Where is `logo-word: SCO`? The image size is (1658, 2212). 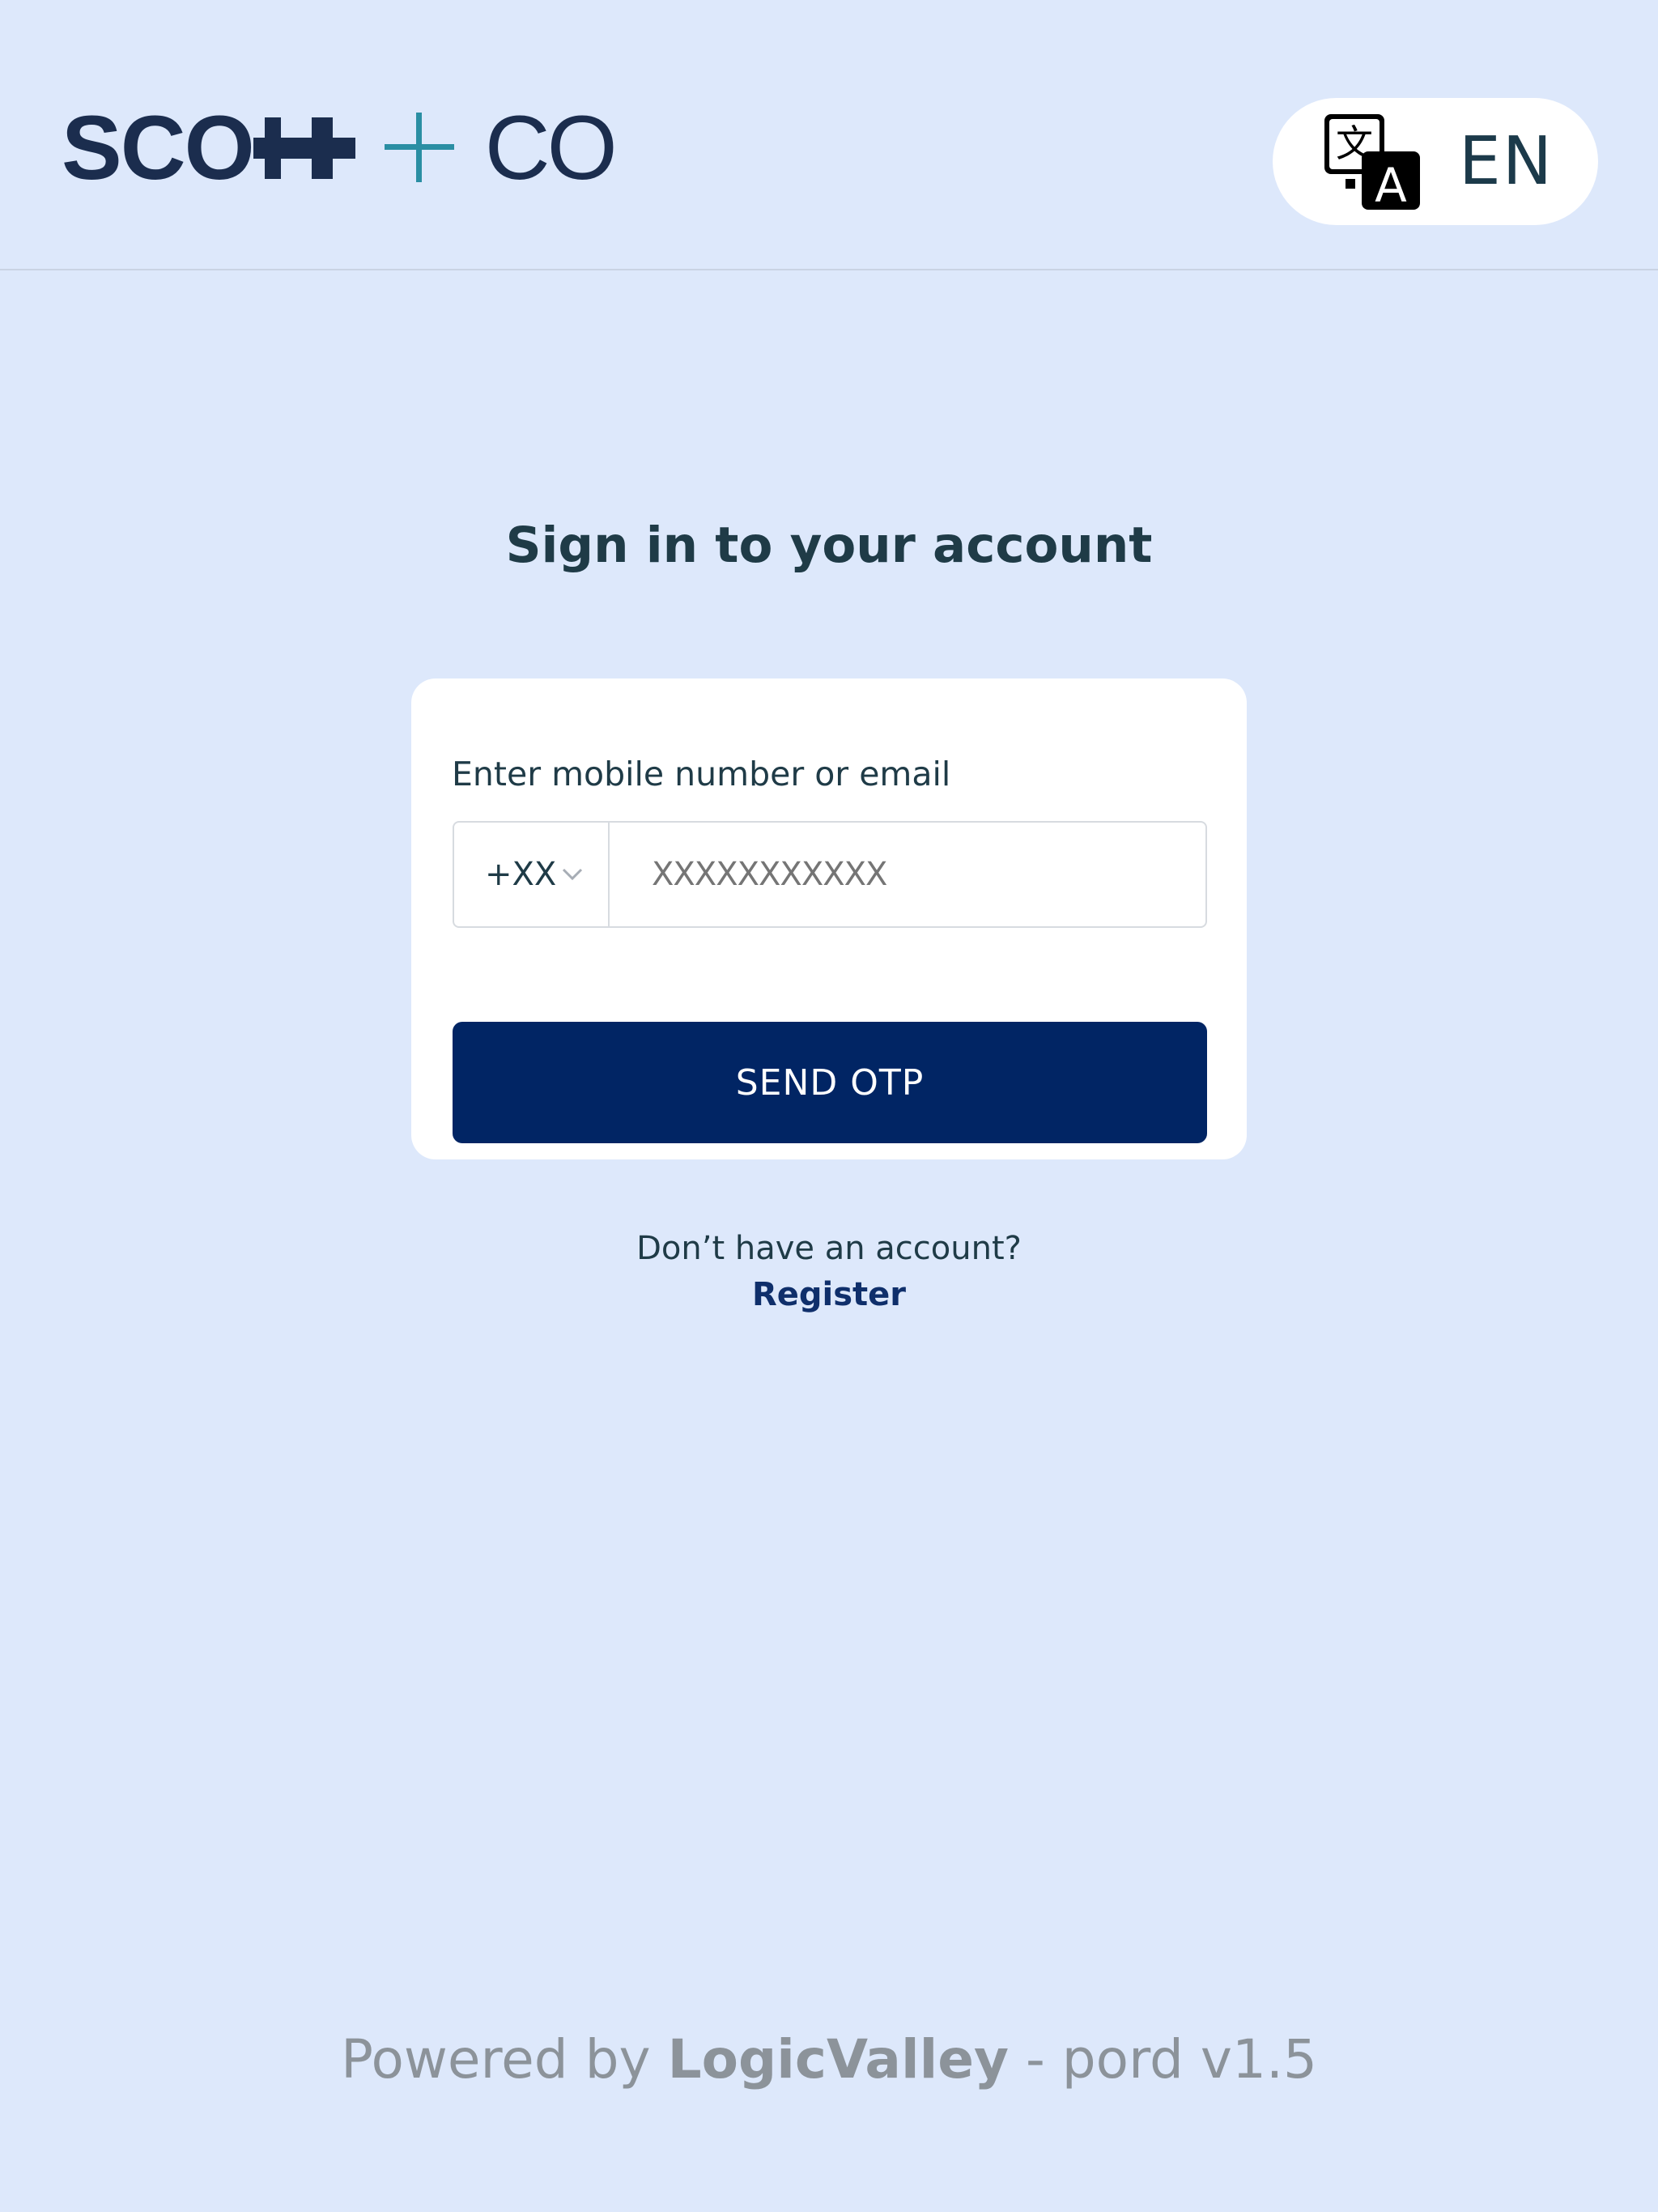 logo-word: SCO is located at coordinates (158, 147).